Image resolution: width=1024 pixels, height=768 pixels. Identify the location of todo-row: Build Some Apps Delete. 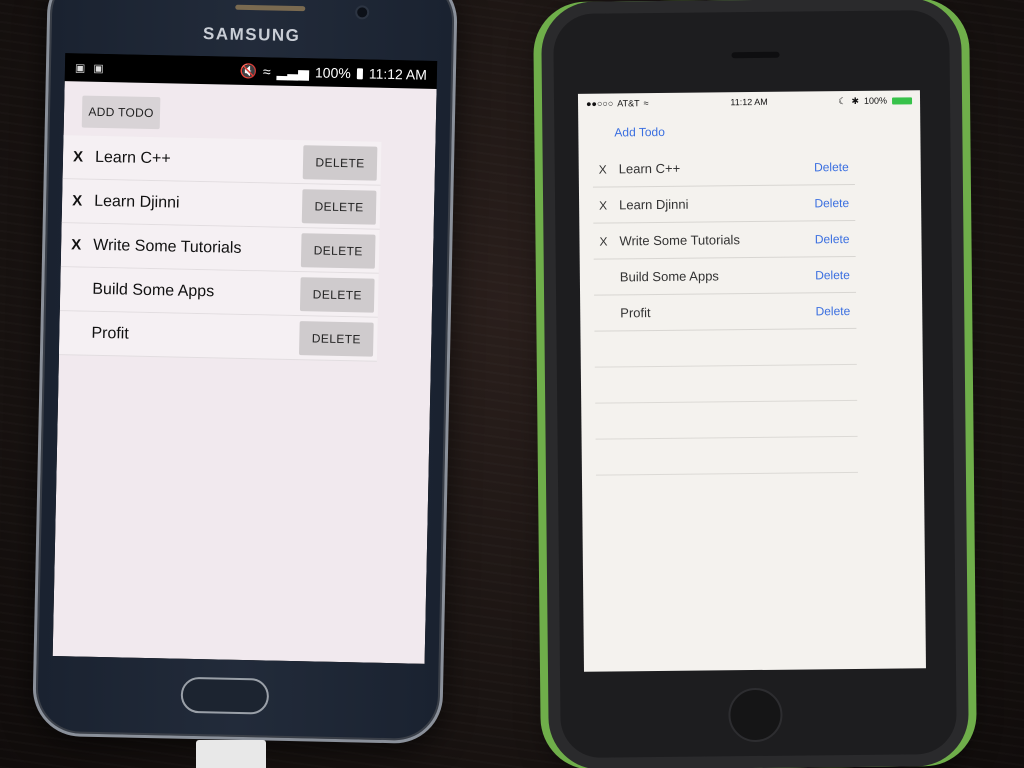
(725, 276).